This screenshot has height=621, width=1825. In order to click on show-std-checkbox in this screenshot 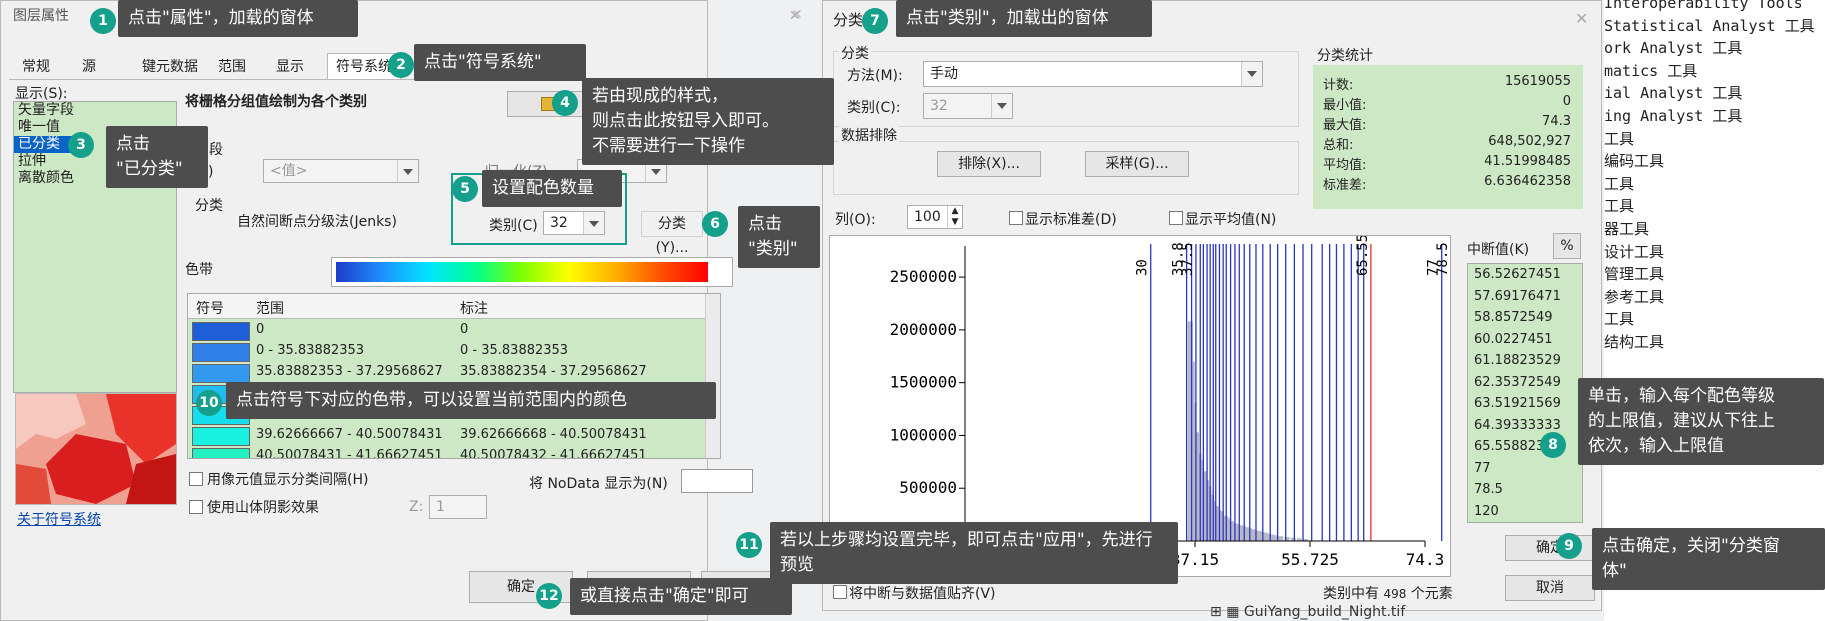, I will do `click(1016, 218)`.